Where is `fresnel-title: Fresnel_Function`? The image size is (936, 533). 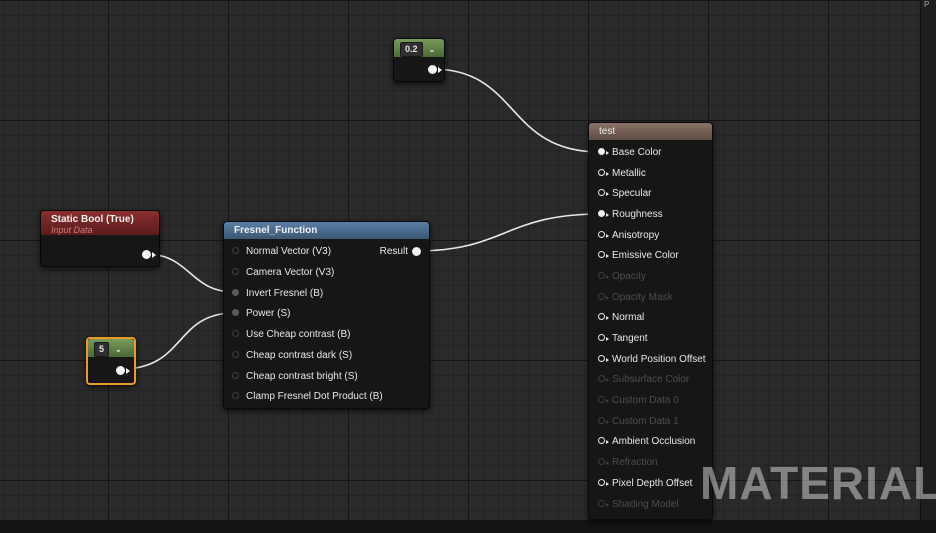 fresnel-title: Fresnel_Function is located at coordinates (276, 230).